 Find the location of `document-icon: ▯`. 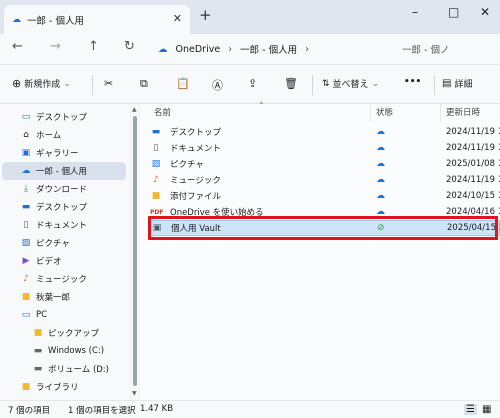

document-icon: ▯ is located at coordinates (26, 225).